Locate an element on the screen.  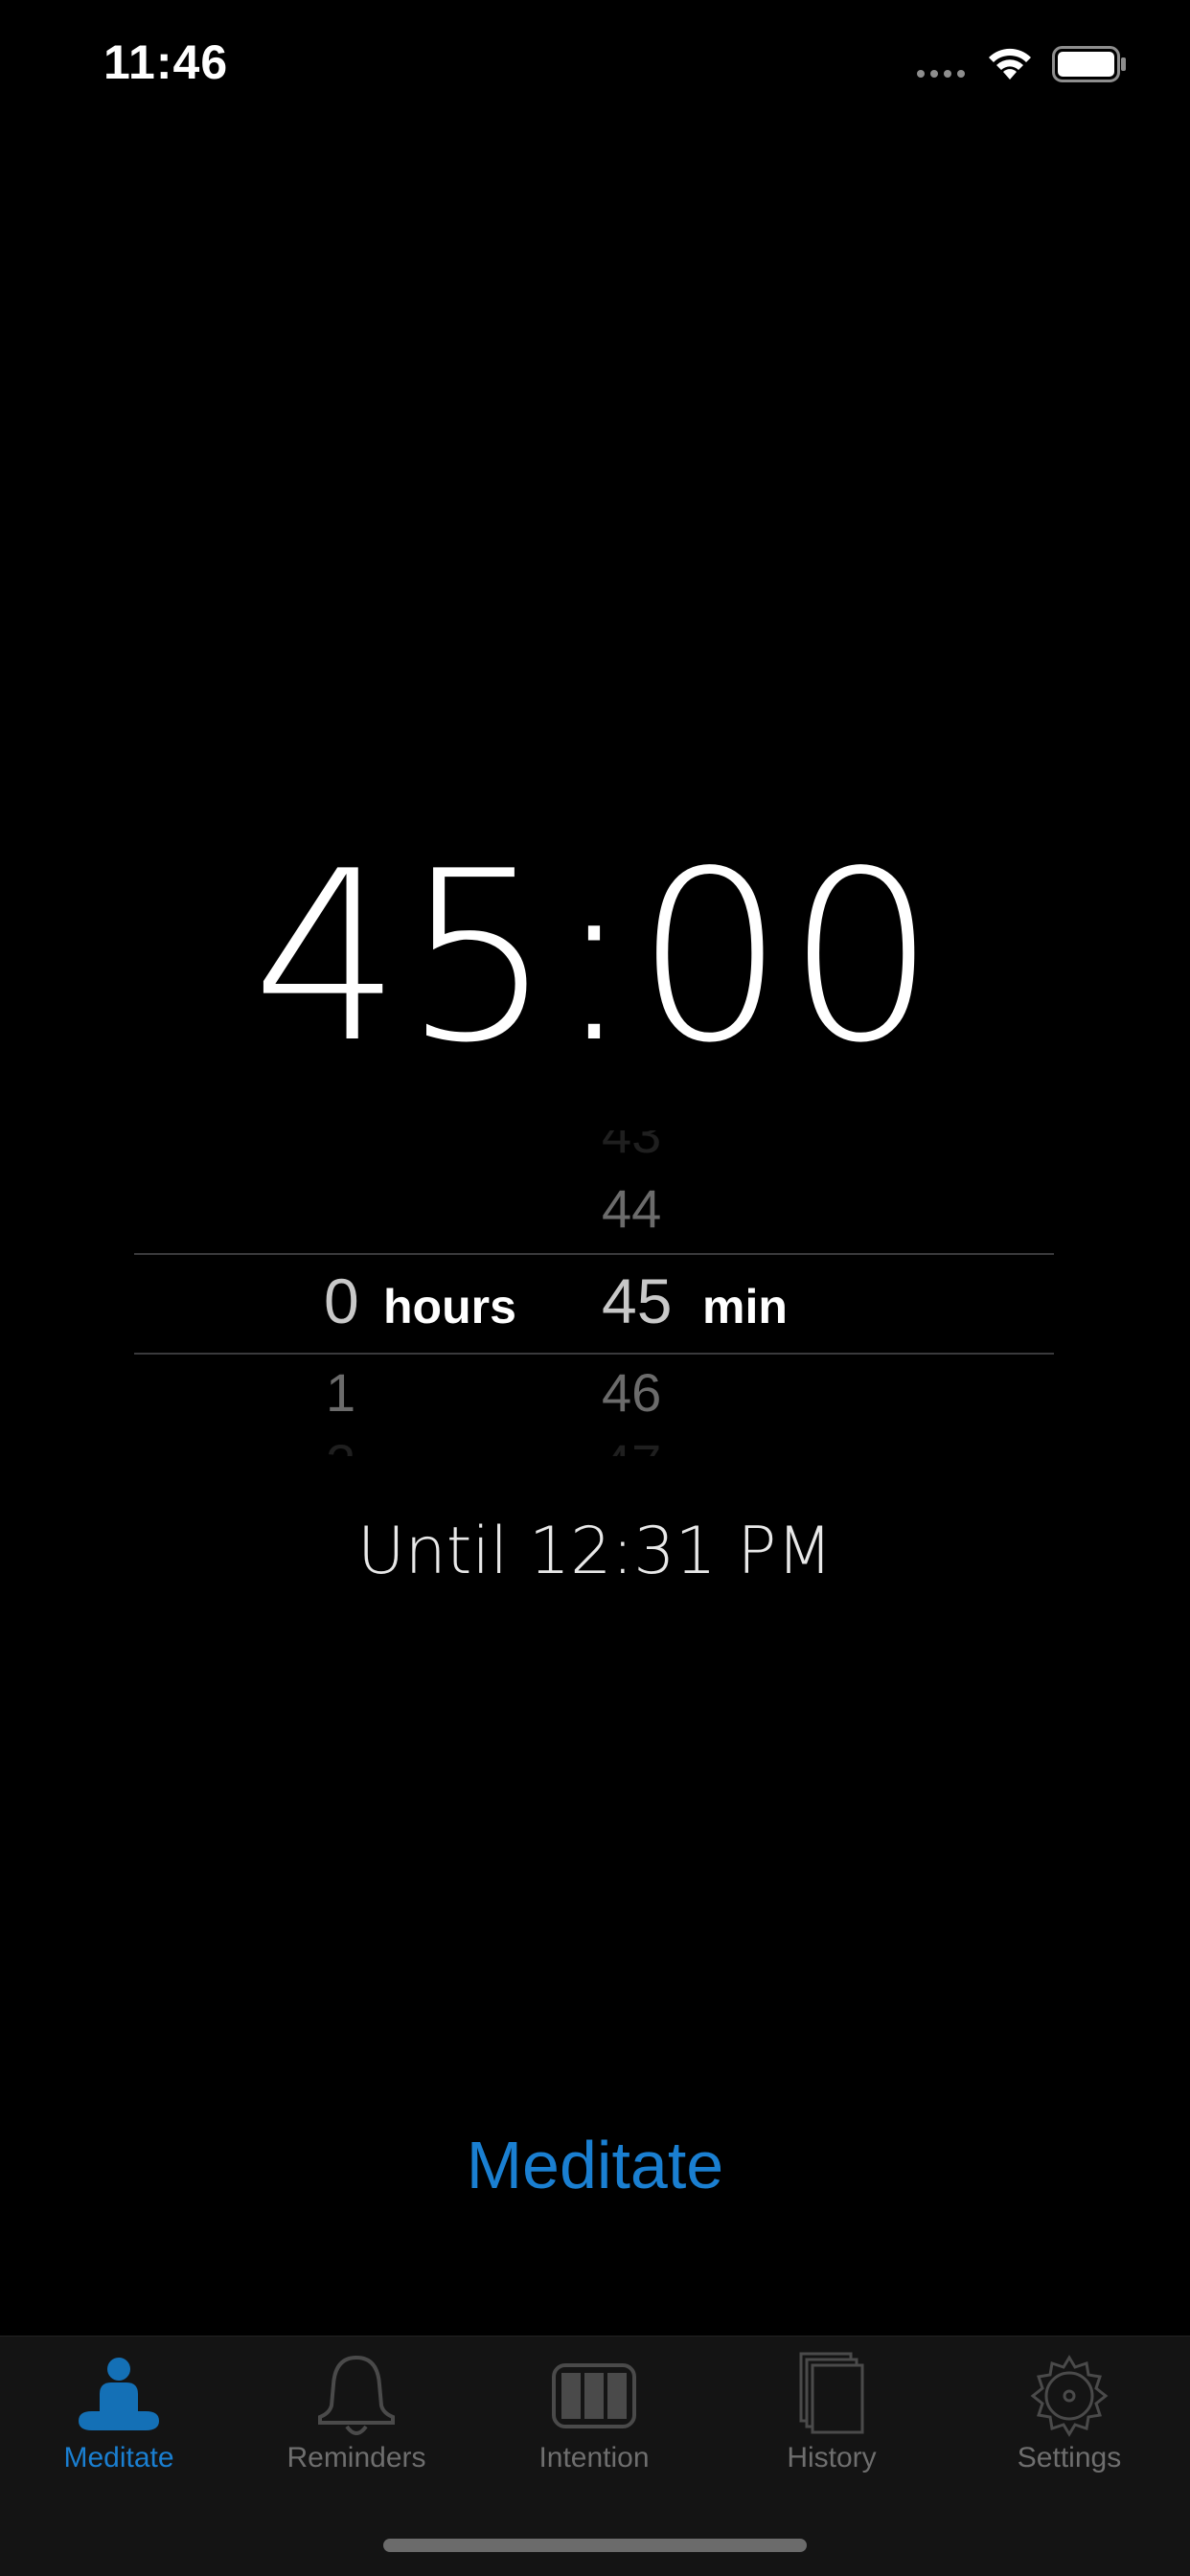
hours-option-below-2: 2 is located at coordinates (341, 1444).